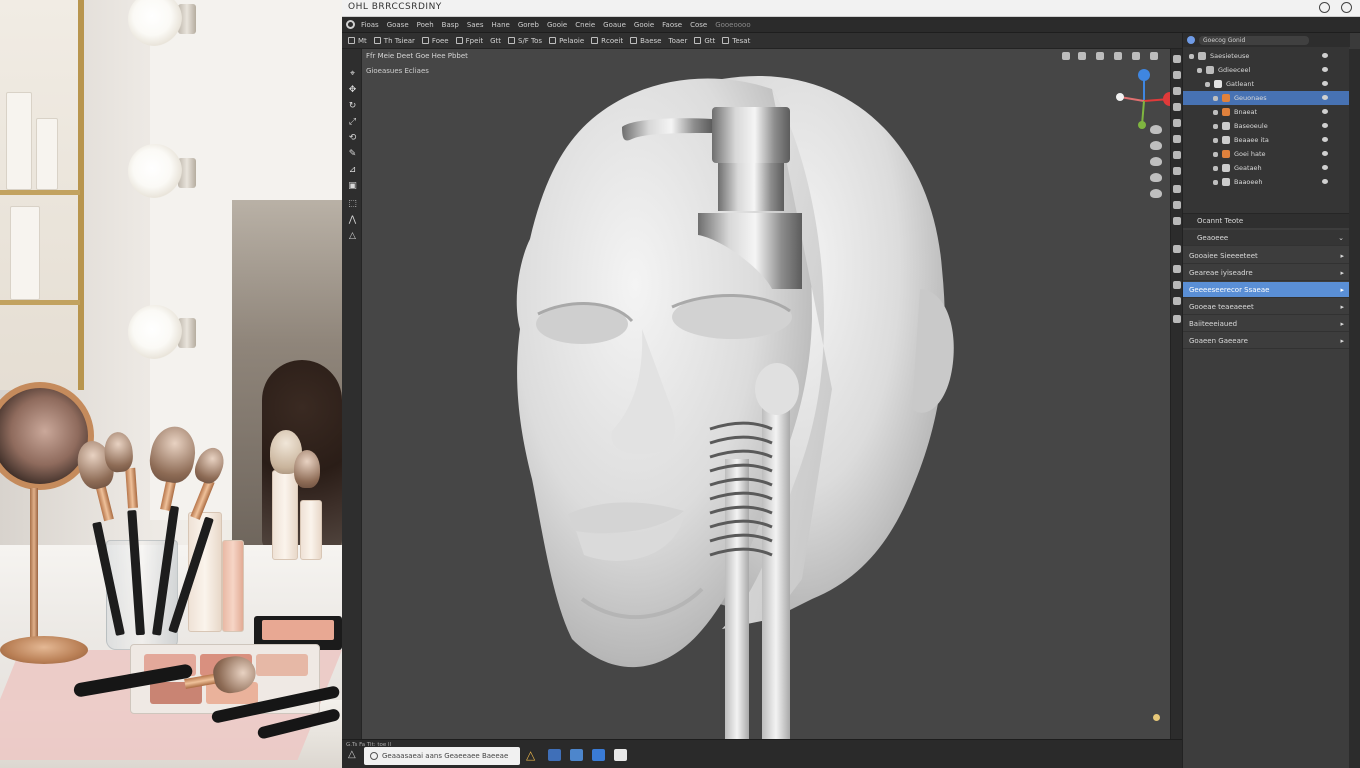 This screenshot has width=1360, height=768. I want to click on knife-tool-icon: ⋀, so click(352, 220).